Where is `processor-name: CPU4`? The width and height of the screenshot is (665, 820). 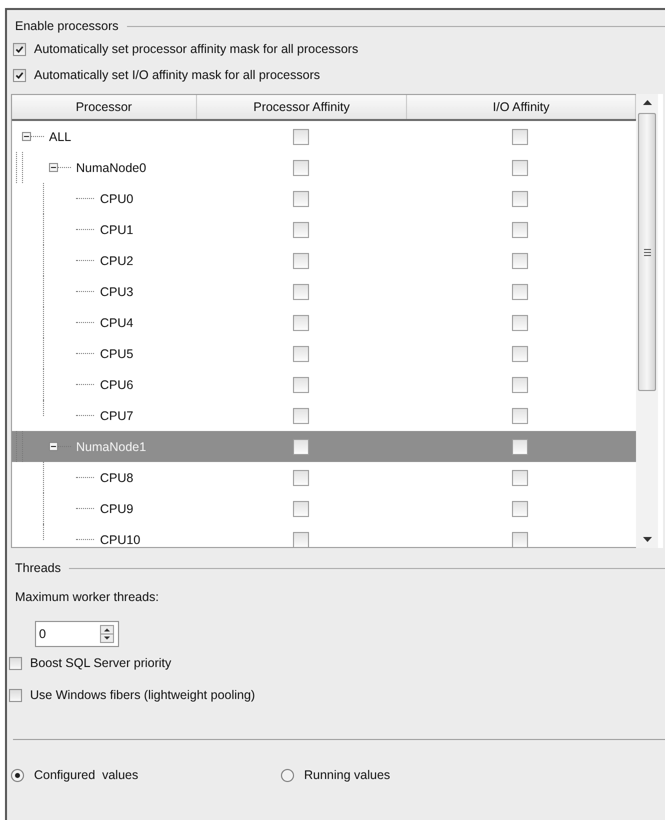 processor-name: CPU4 is located at coordinates (117, 323).